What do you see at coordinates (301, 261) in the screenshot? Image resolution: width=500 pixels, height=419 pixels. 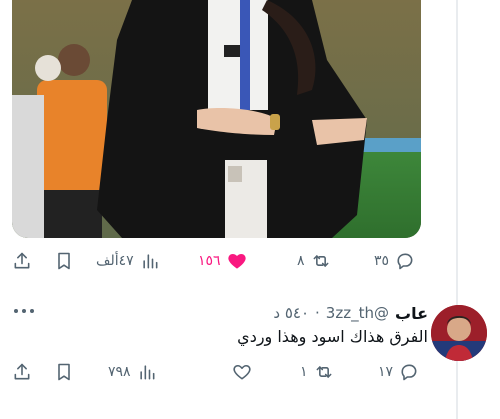 I see `retweet-count: ٨` at bounding box center [301, 261].